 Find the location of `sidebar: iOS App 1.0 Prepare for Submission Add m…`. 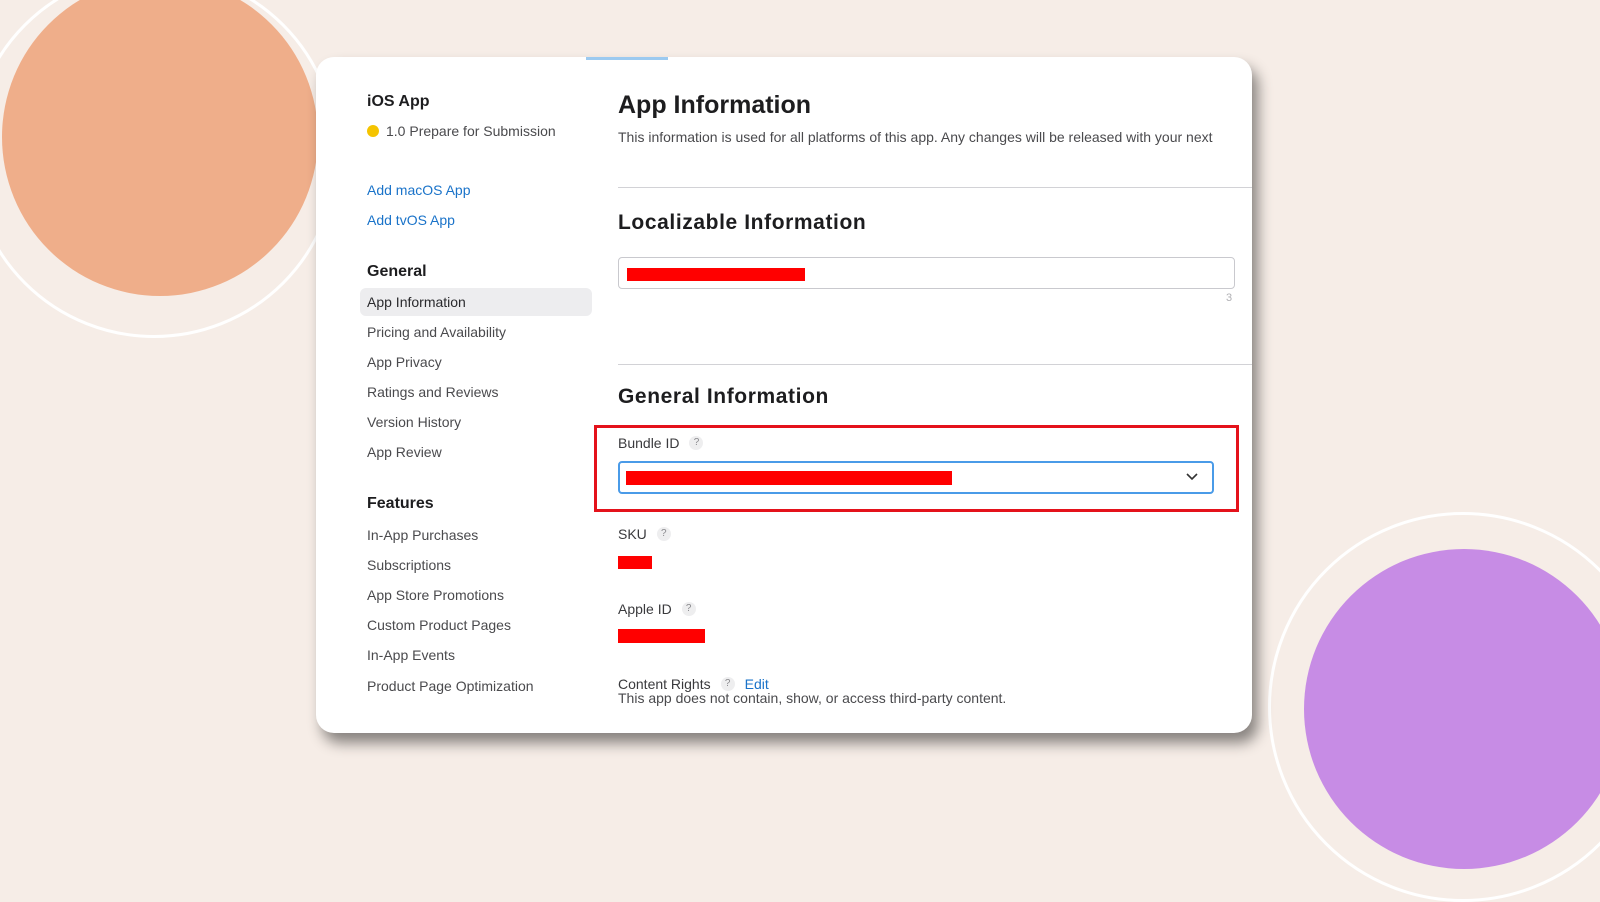

sidebar: iOS App 1.0 Prepare for Submission Add m… is located at coordinates (461, 395).